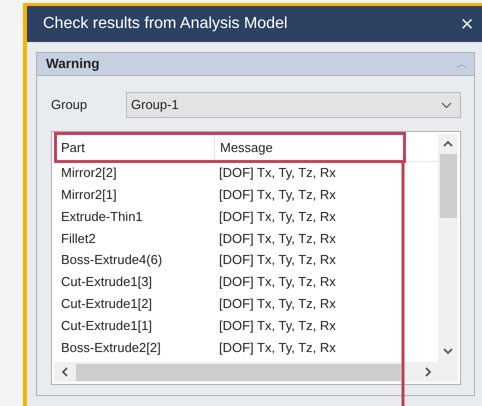 This screenshot has height=406, width=482. Describe the element at coordinates (428, 371) in the screenshot. I see `chevron-right-icon` at that location.